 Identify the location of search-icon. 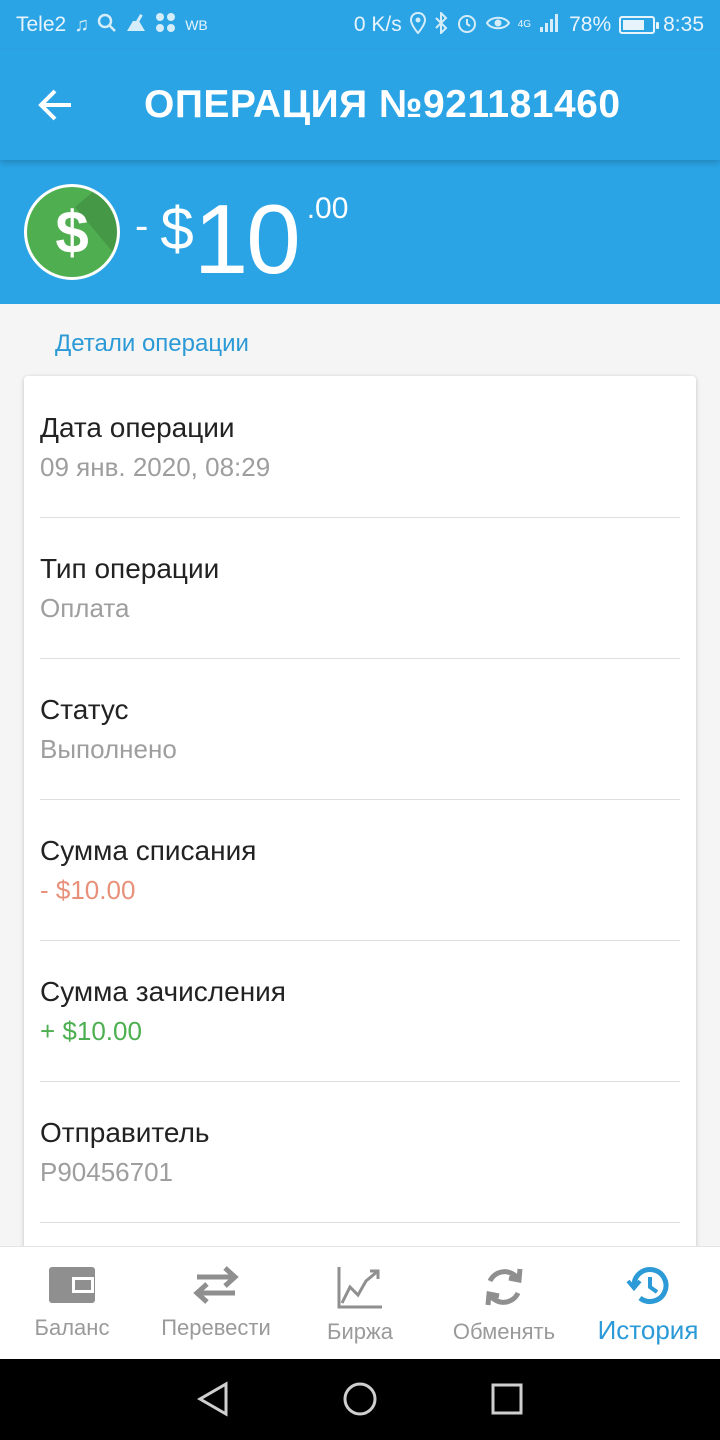
(107, 25).